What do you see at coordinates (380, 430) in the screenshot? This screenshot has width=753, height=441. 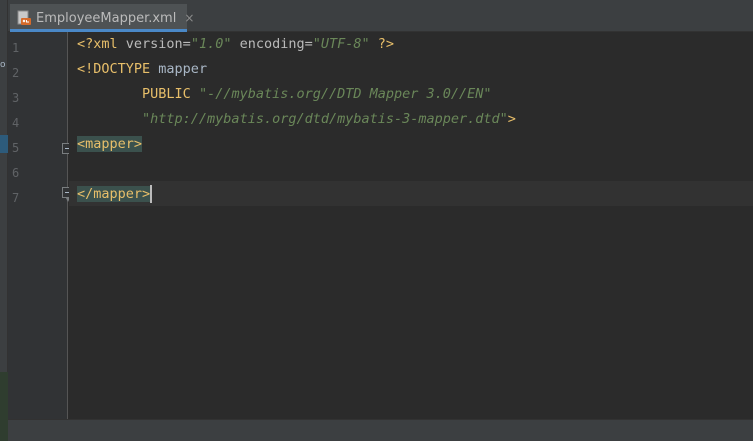 I see `editor-bottom-bar` at bounding box center [380, 430].